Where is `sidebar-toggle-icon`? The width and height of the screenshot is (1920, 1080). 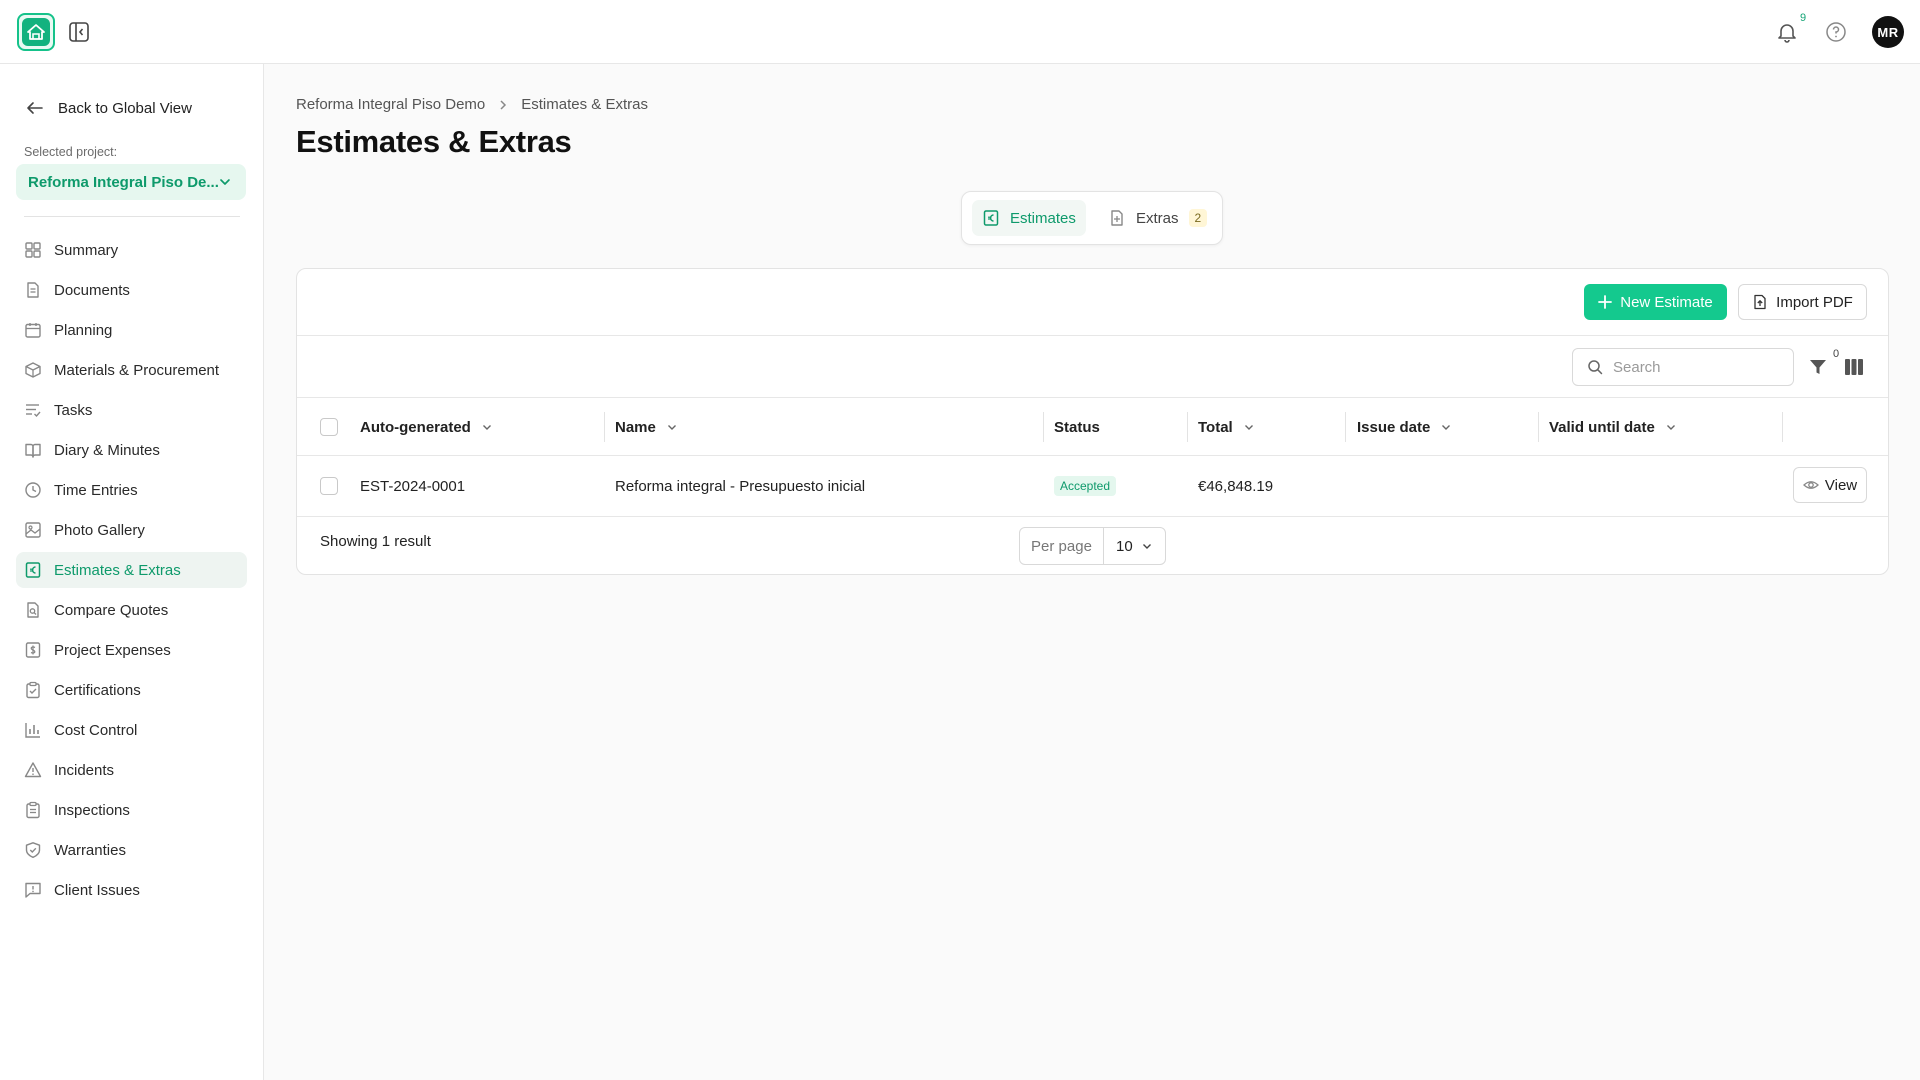 sidebar-toggle-icon is located at coordinates (79, 32).